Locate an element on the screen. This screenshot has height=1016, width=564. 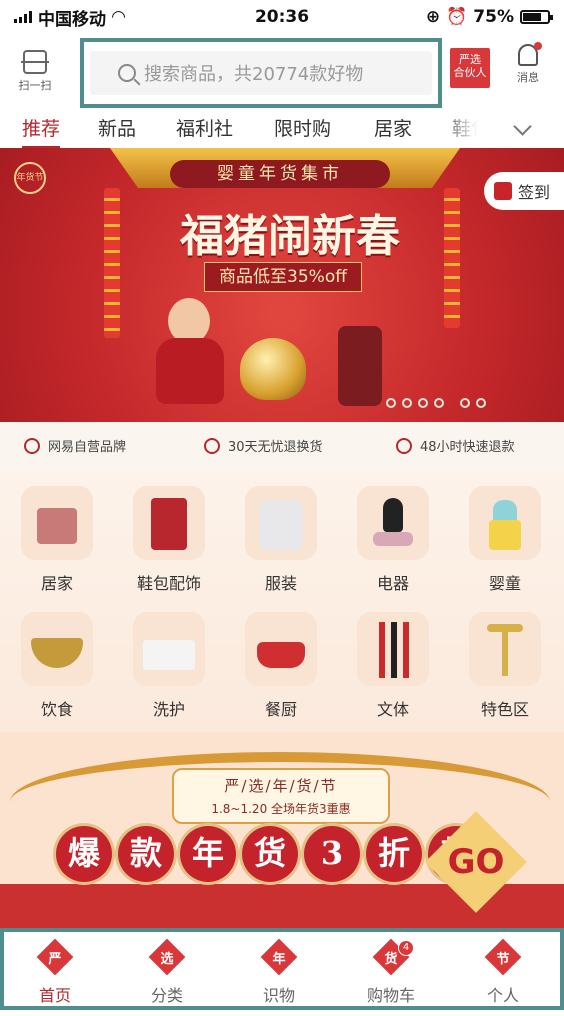
message-label: 消息 is located at coordinates (528, 77).